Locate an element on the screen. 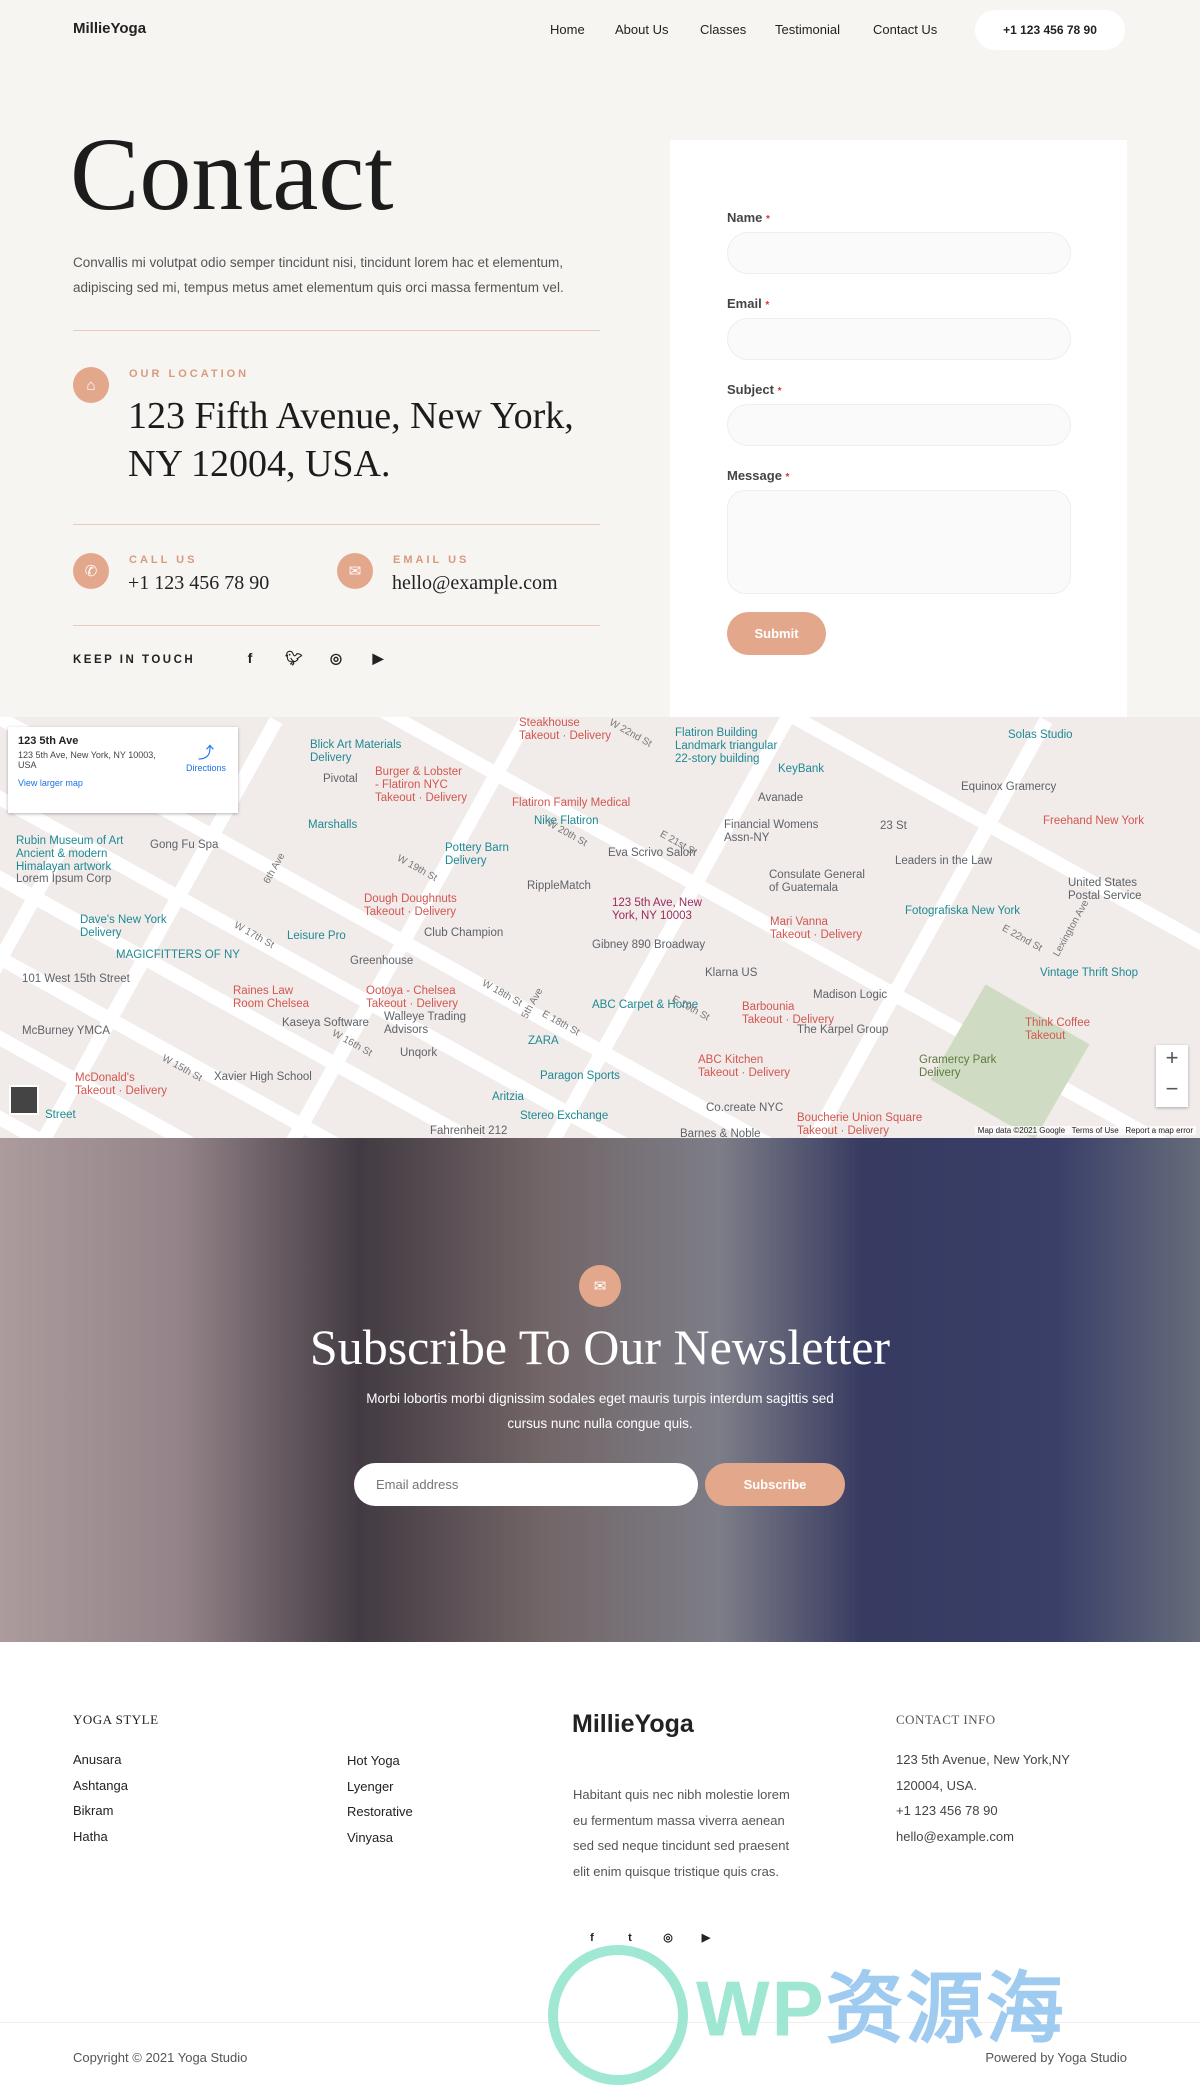 This screenshot has height=2093, width=1200. map-place-label: 101 West 15th Street is located at coordinates (76, 979).